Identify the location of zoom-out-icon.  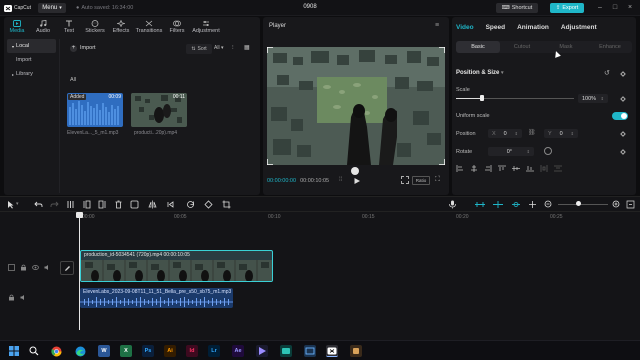
(548, 204).